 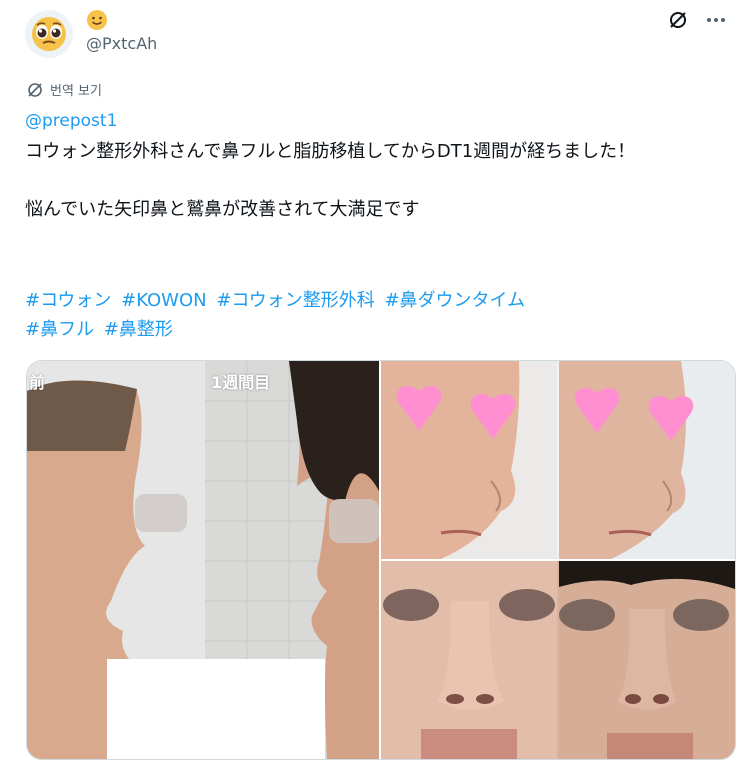 What do you see at coordinates (241, 382) in the screenshot?
I see `after-label: 1週間目` at bounding box center [241, 382].